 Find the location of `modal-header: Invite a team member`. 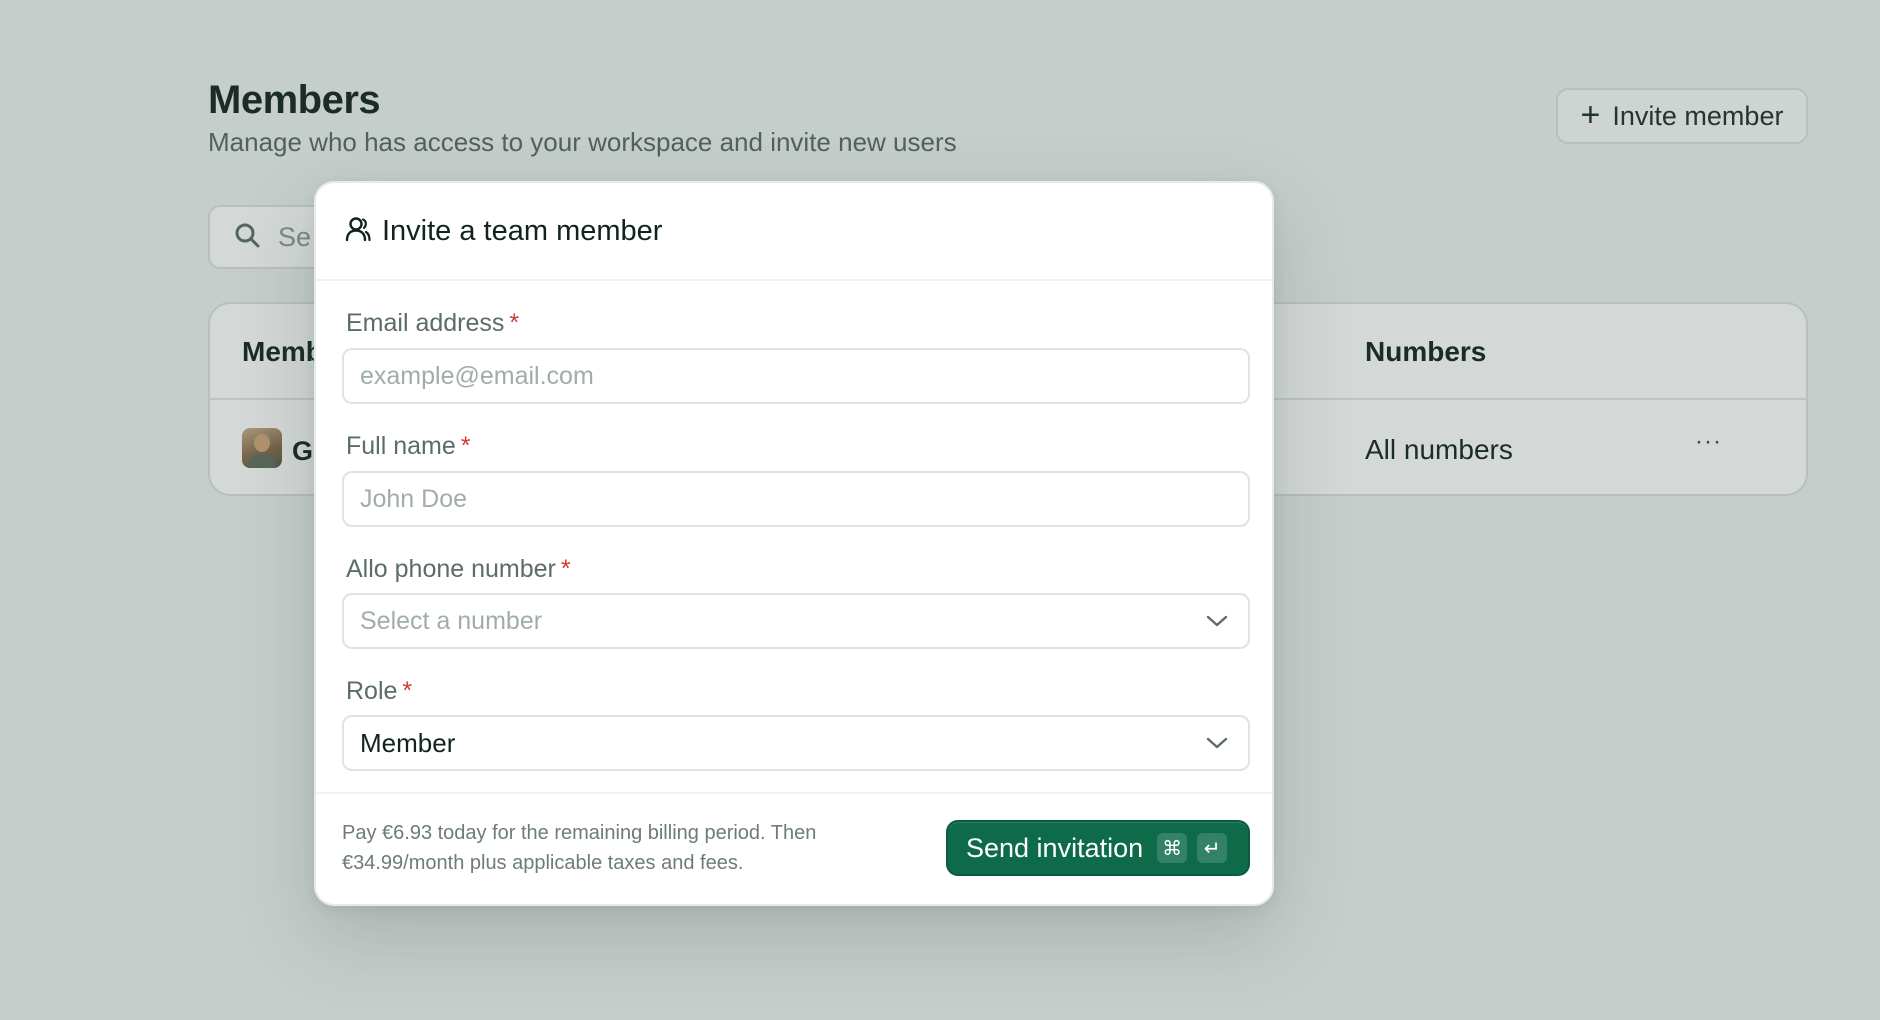

modal-header: Invite a team member is located at coordinates (794, 232).